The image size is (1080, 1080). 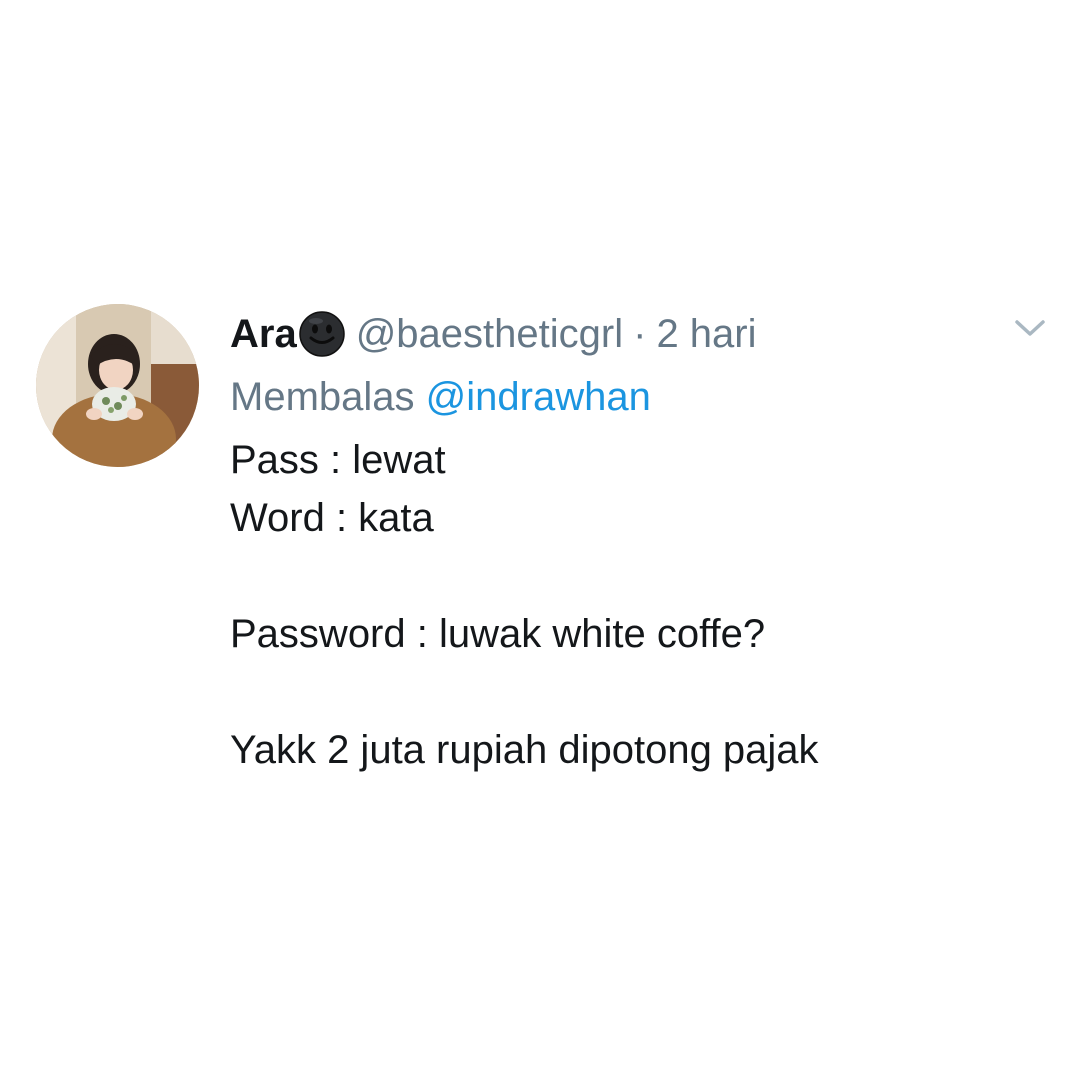 What do you see at coordinates (524, 750) in the screenshot?
I see `tweet-text-line: Yakk 2 juta rupiah dipotong pajak` at bounding box center [524, 750].